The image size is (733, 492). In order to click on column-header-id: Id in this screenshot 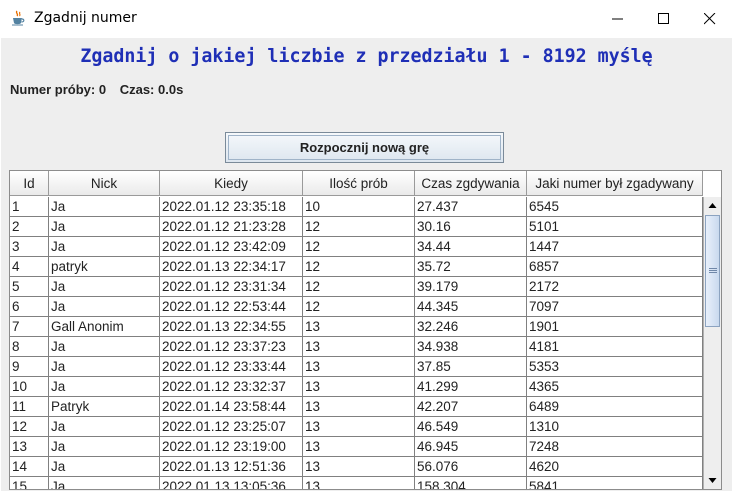, I will do `click(29, 183)`.